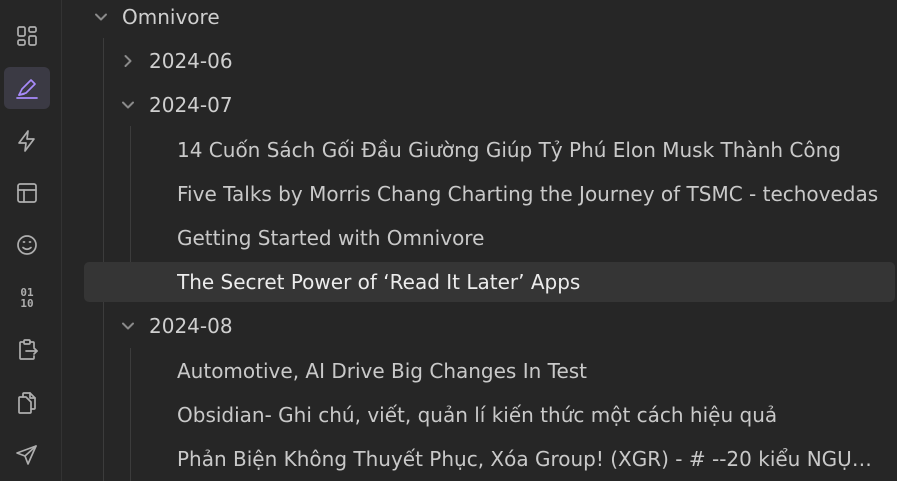 Image resolution: width=897 pixels, height=481 pixels. I want to click on smiley-icon, so click(27, 245).